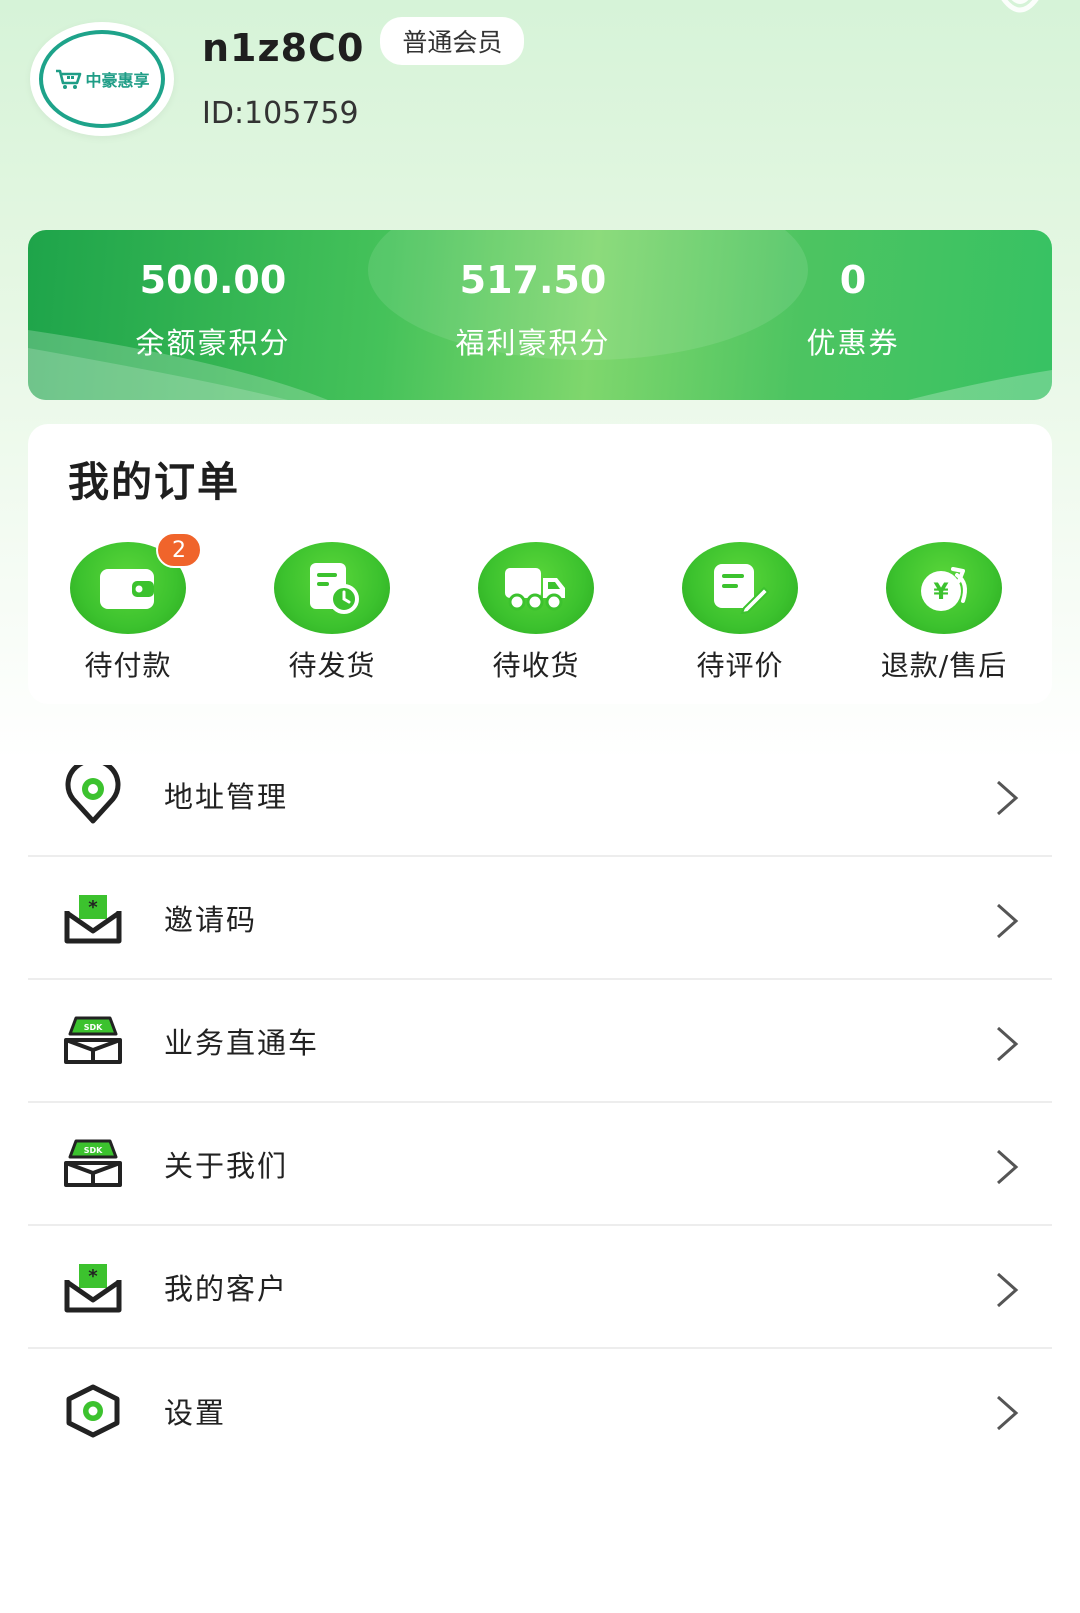  I want to click on menu-my-customers: * 我的客户, so click(540, 1287).